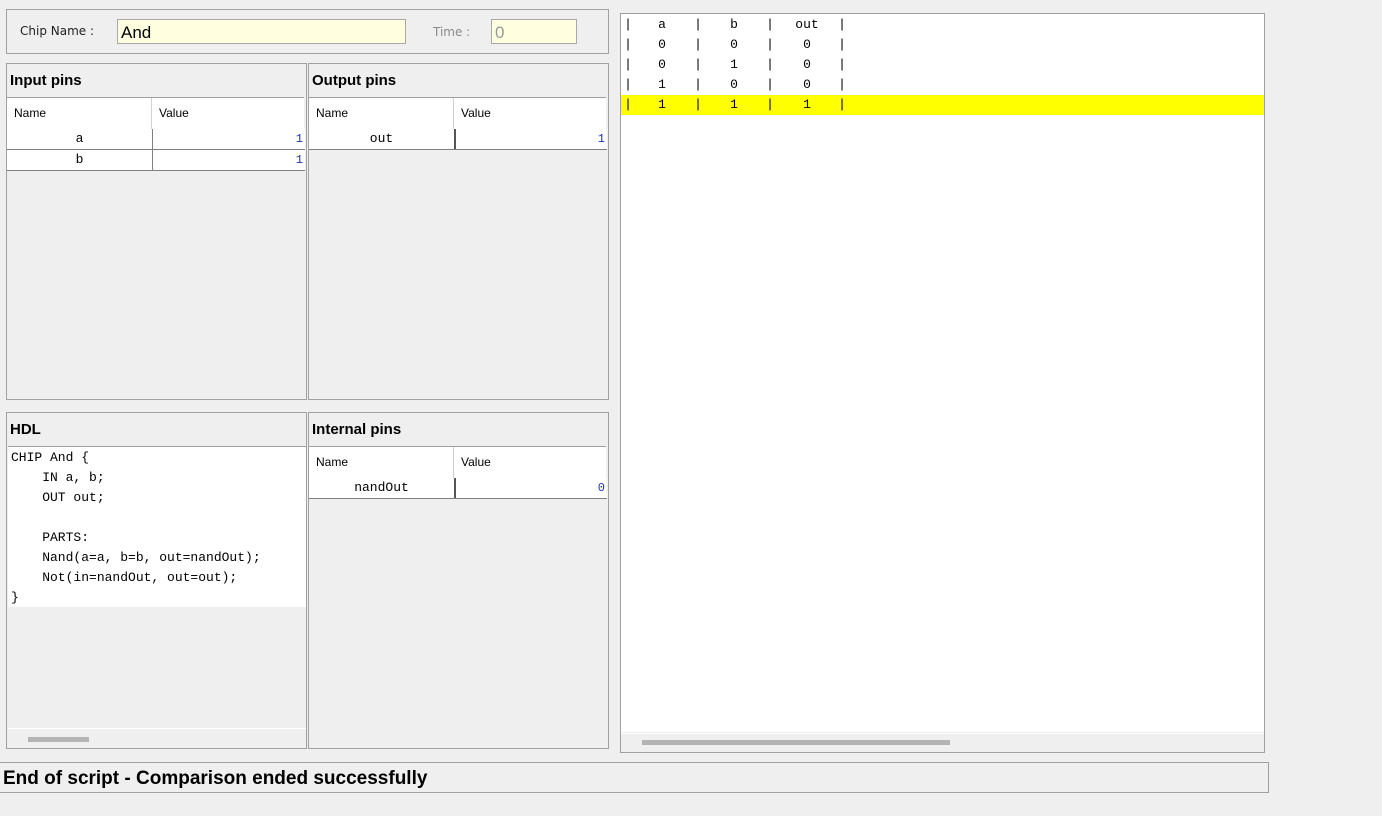 This screenshot has height=816, width=1382. Describe the element at coordinates (942, 85) in the screenshot. I see `output-row: | 1 | 0 | 0 |` at that location.